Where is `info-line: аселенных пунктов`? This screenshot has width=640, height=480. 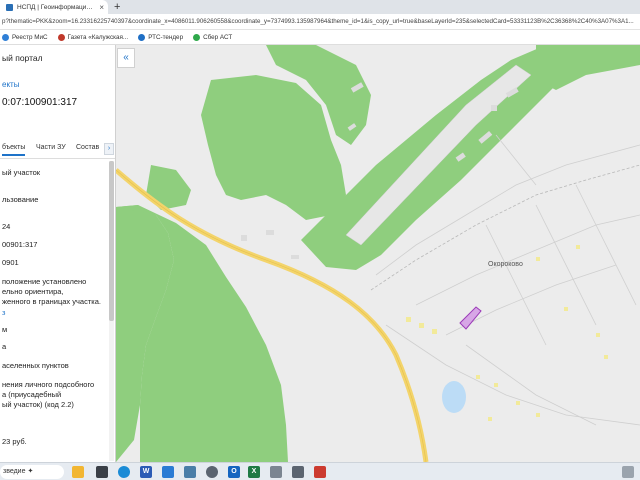
info-line: аселенных пунктов is located at coordinates (35, 365).